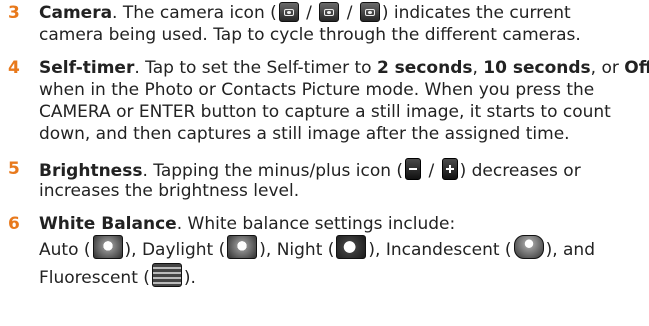 The height and width of the screenshot is (326, 649). Describe the element at coordinates (76, 13) in the screenshot. I see `item-title: Camera` at that location.